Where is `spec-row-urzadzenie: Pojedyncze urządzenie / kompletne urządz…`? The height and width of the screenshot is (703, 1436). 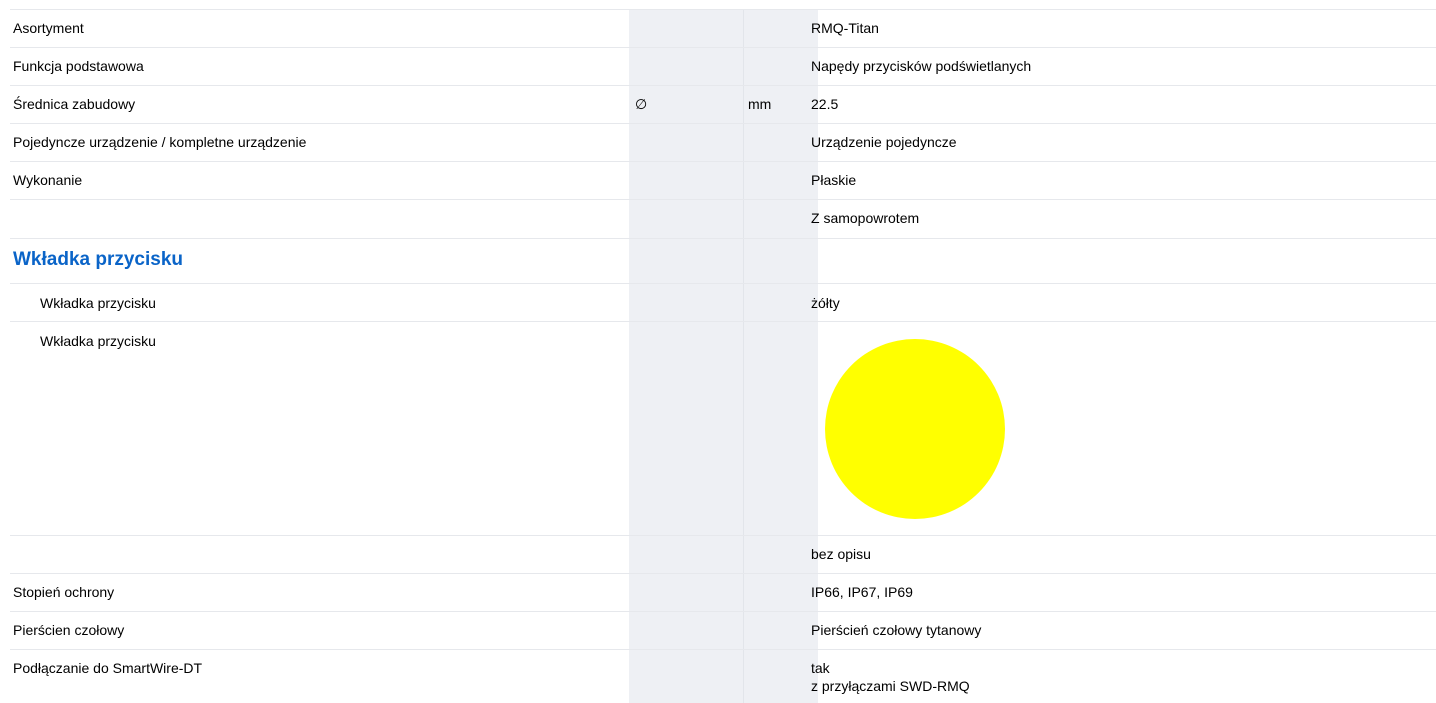
spec-row-urzadzenie: Pojedyncze urządzenie / kompletne urządz… is located at coordinates (723, 142).